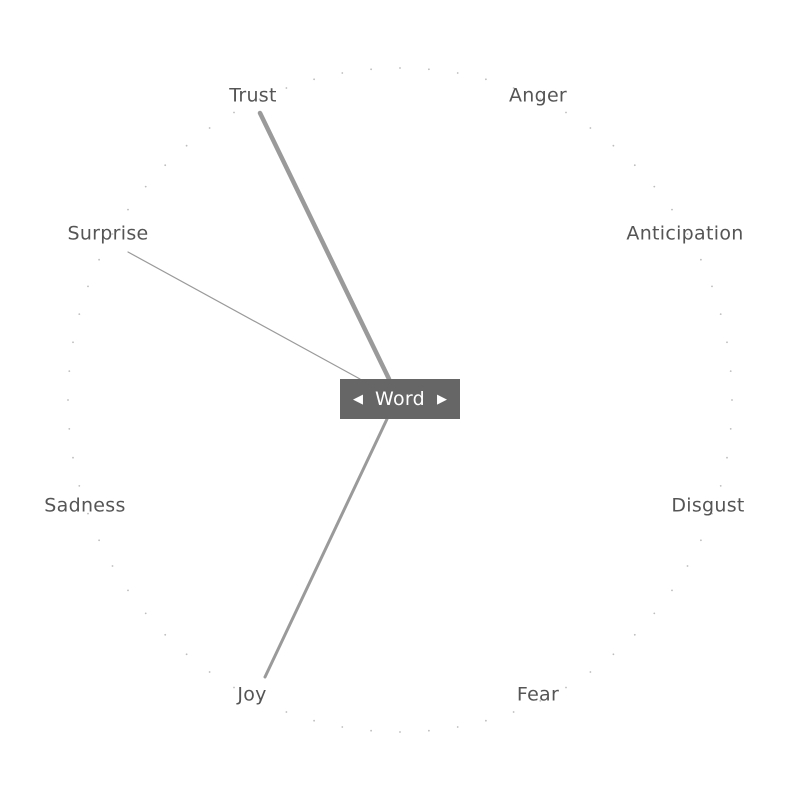 The height and width of the screenshot is (800, 800). I want to click on emotion-label-sadness: Sadness, so click(84, 506).